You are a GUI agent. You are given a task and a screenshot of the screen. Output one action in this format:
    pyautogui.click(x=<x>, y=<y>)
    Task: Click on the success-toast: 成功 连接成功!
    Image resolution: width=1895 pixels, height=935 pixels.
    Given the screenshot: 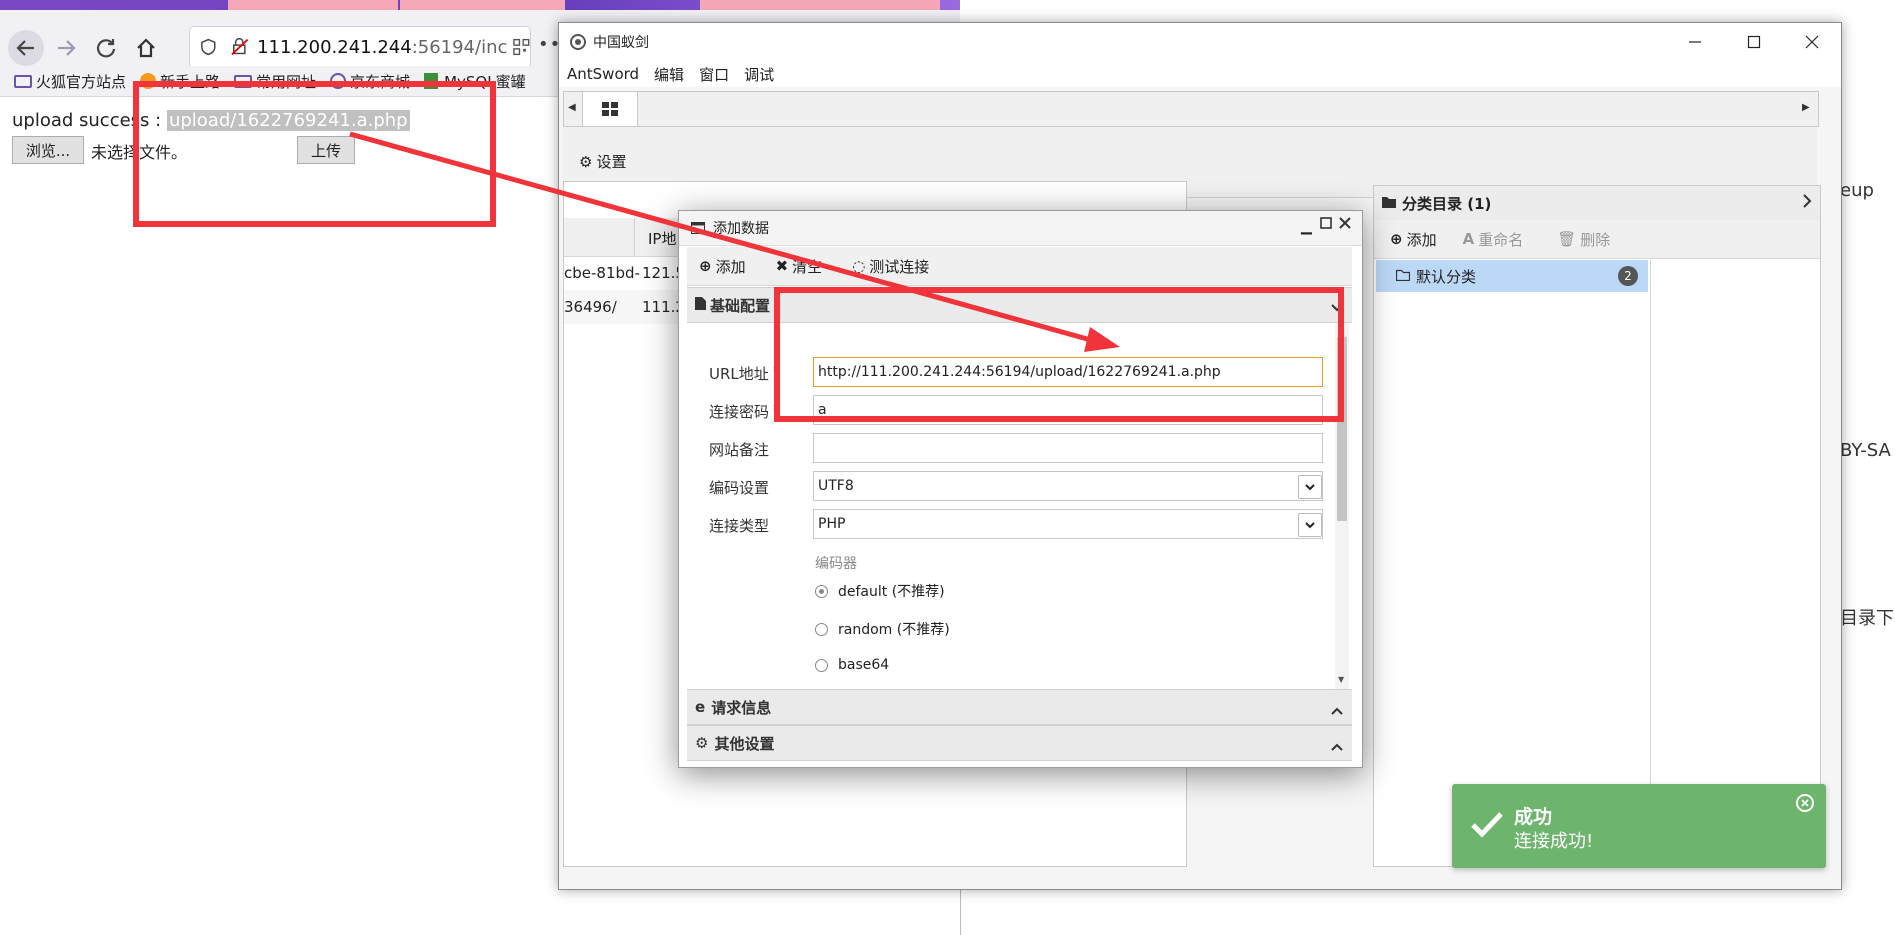 What is the action you would take?
    pyautogui.click(x=1639, y=826)
    